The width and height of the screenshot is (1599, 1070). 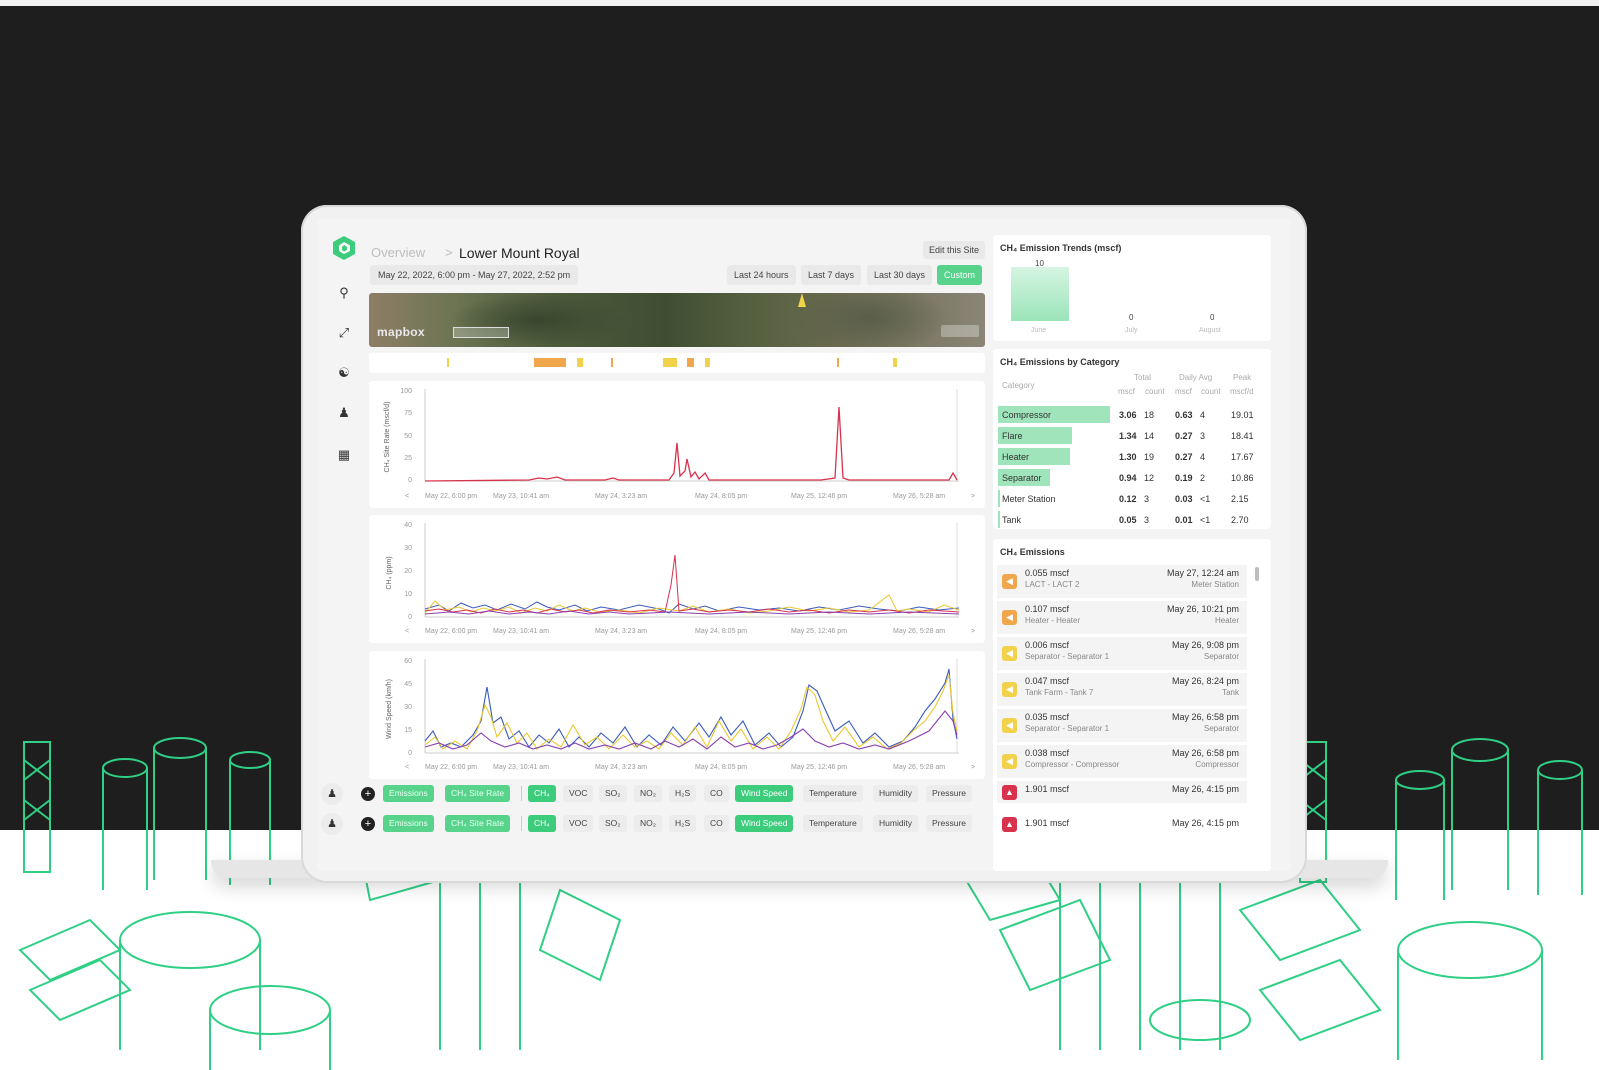 What do you see at coordinates (954, 250) in the screenshot?
I see `edit-site-button: Edit this Site` at bounding box center [954, 250].